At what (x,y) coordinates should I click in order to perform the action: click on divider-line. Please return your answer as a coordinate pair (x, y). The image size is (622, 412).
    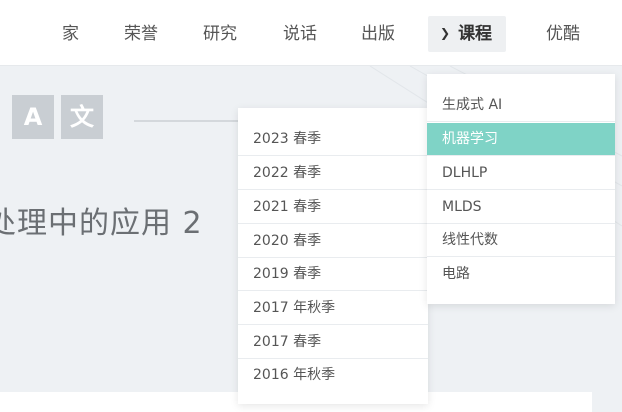
    Looking at the image, I should click on (187, 121).